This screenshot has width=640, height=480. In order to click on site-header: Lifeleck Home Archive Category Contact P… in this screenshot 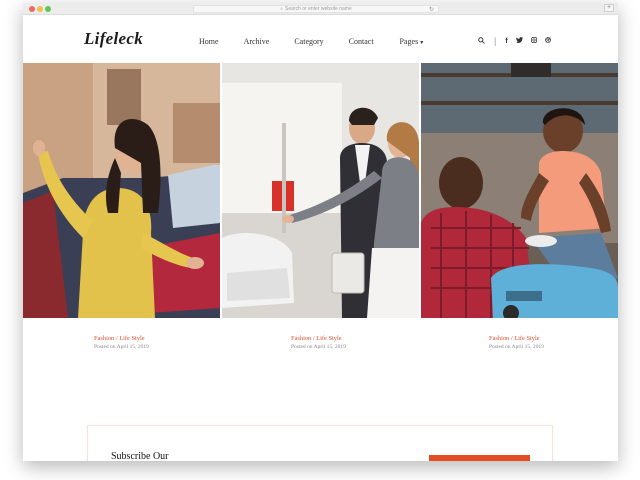, I will do `click(320, 39)`.